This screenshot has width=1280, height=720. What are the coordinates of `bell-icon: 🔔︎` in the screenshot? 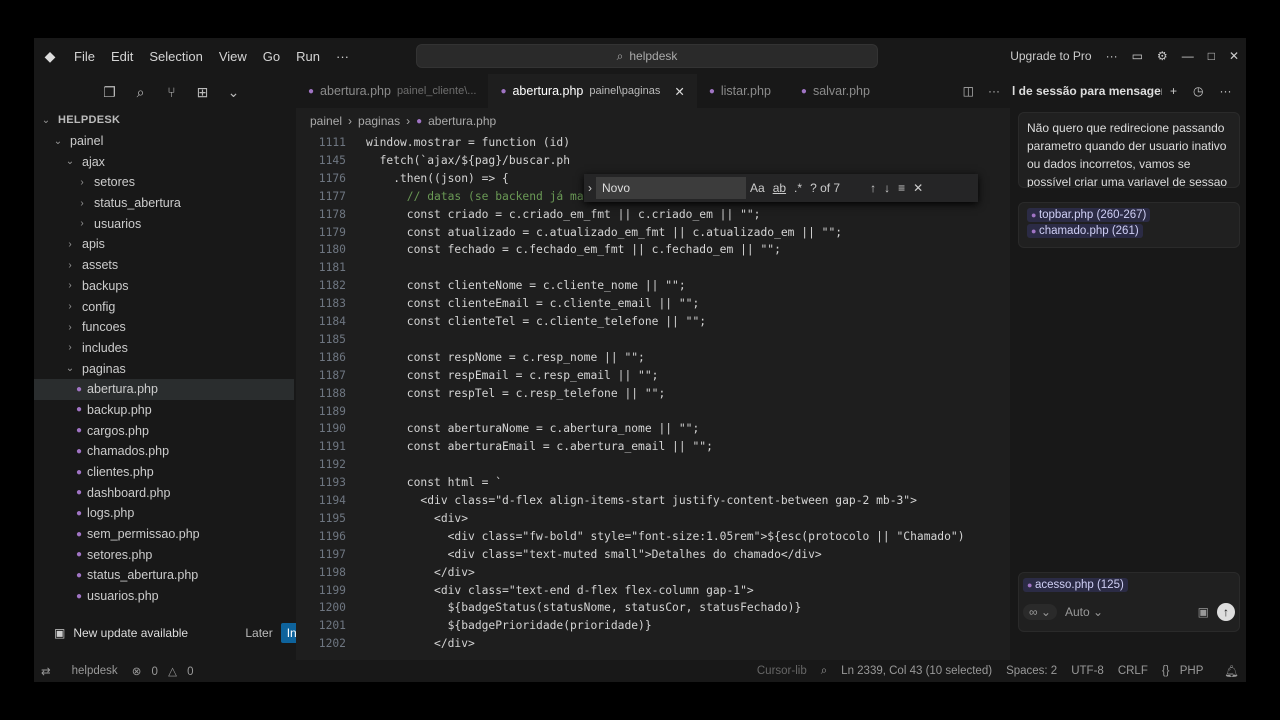 It's located at (1231, 671).